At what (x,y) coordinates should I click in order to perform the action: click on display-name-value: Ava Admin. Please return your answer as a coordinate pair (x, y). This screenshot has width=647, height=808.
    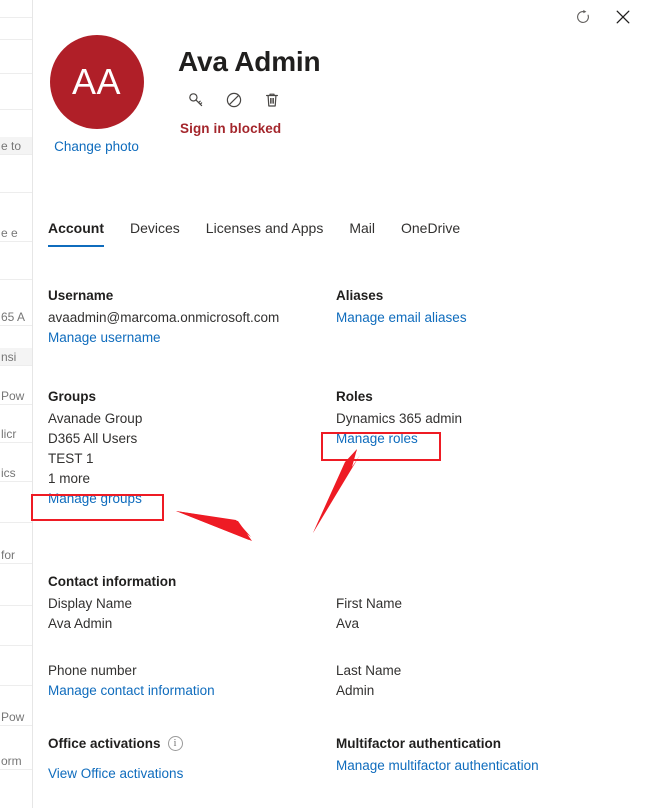
    Looking at the image, I should click on (80, 623).